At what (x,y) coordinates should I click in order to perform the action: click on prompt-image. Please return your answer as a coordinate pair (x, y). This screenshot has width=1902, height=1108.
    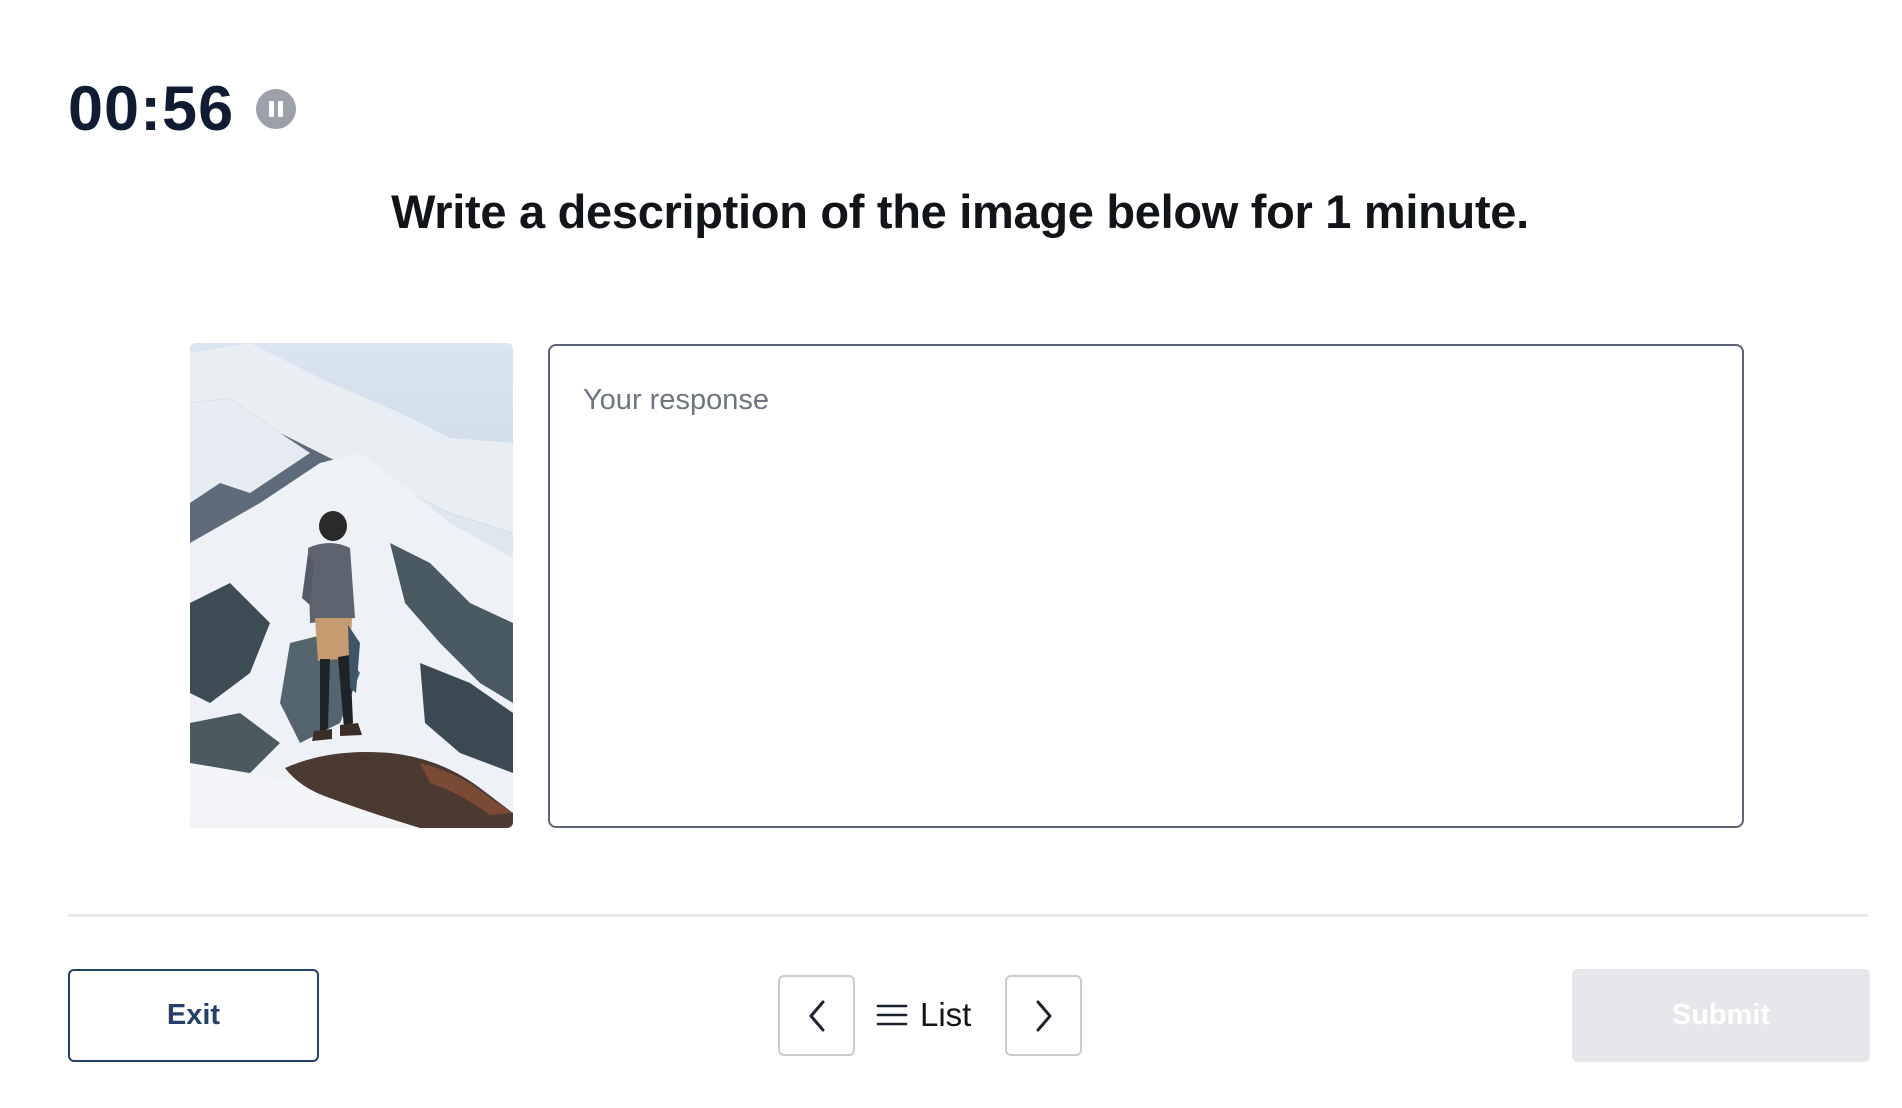
    Looking at the image, I should click on (351, 585).